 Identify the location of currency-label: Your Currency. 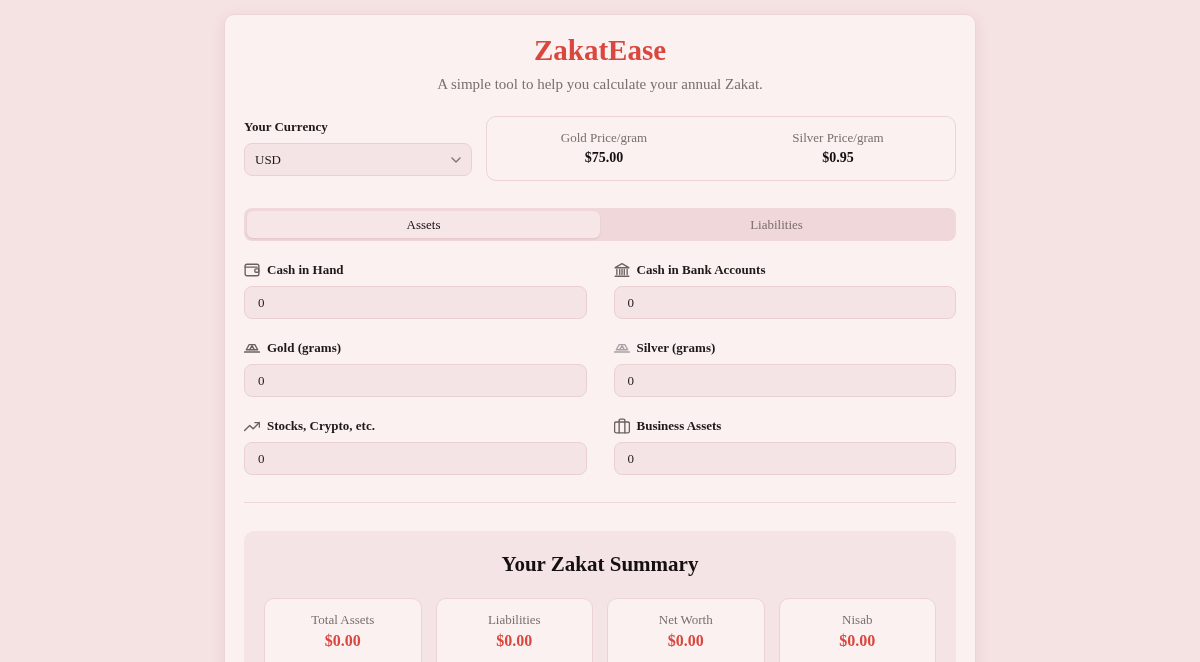
(286, 127).